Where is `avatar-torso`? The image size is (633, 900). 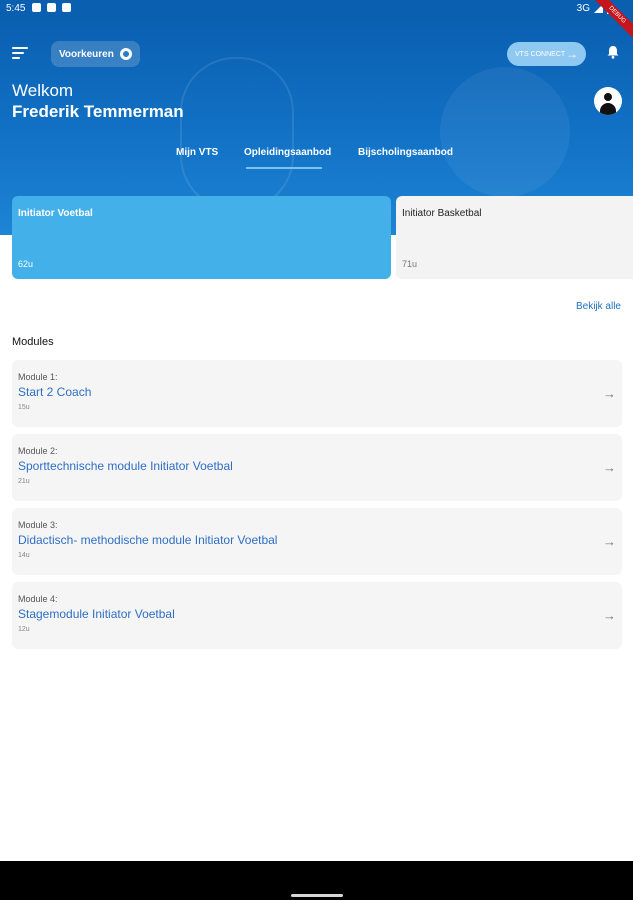 avatar-torso is located at coordinates (608, 109).